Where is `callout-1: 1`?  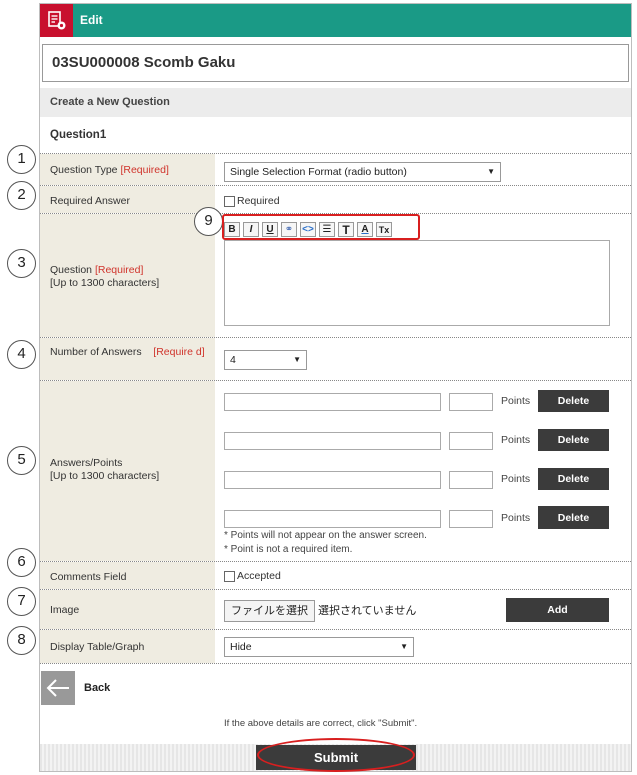 callout-1: 1 is located at coordinates (21, 159).